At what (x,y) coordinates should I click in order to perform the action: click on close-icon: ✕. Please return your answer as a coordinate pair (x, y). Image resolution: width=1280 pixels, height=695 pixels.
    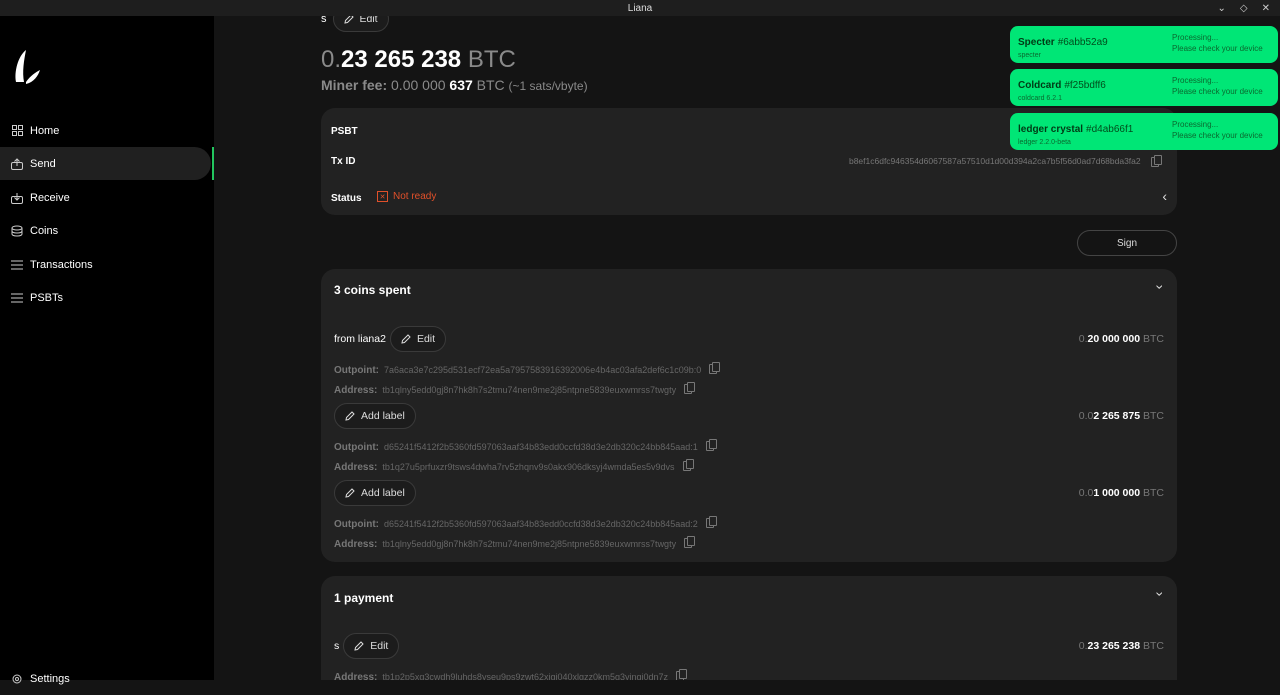
    Looking at the image, I should click on (1266, 8).